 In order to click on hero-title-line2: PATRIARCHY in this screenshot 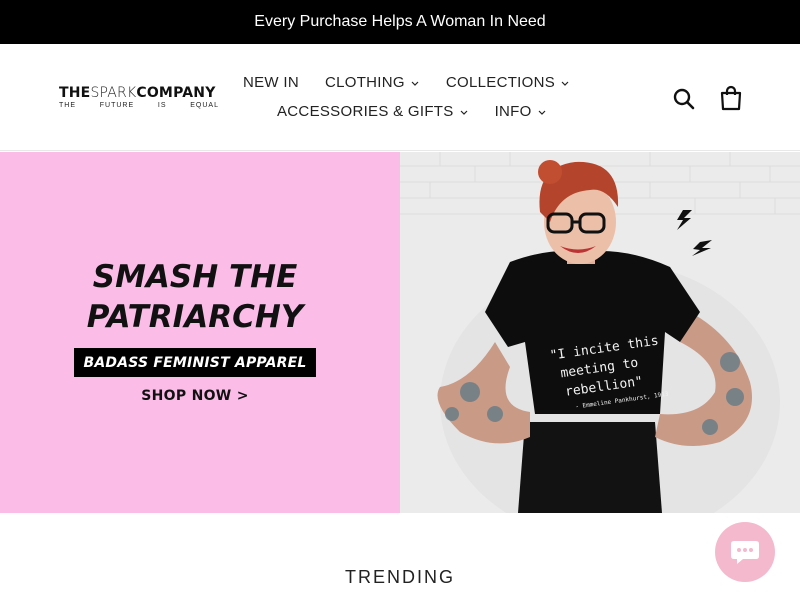, I will do `click(195, 317)`.